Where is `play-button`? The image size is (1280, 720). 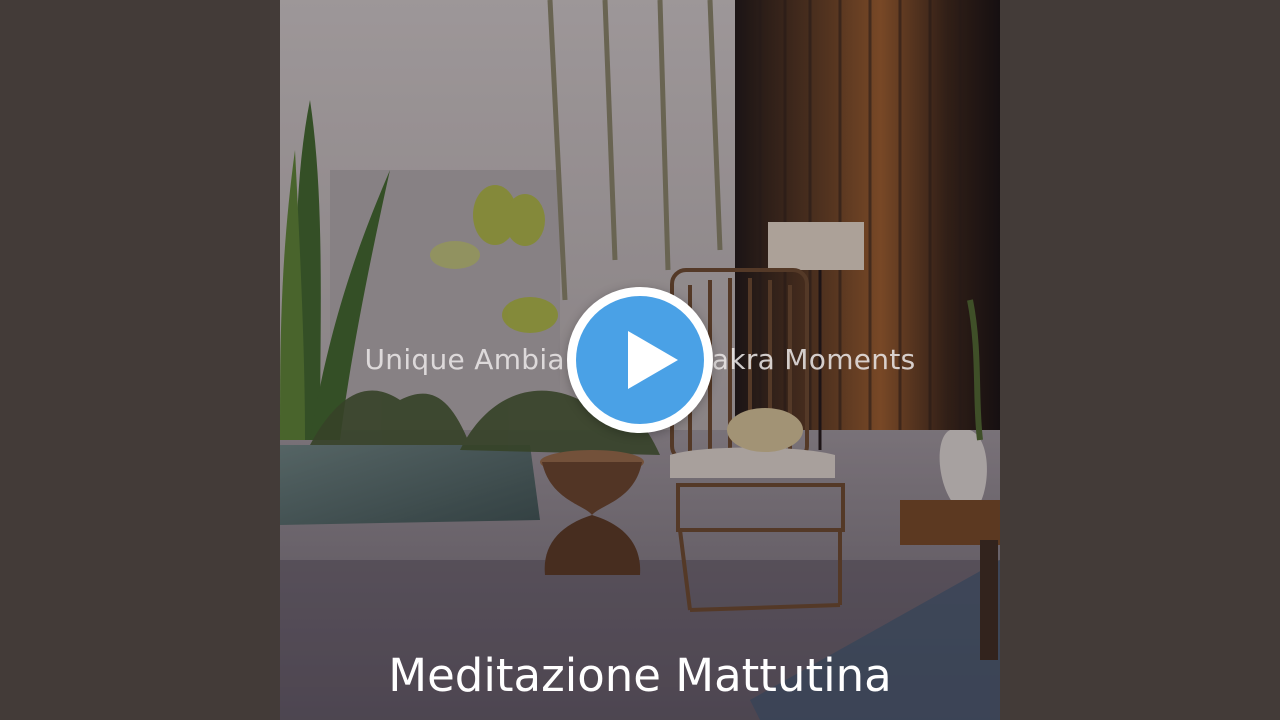 play-button is located at coordinates (640, 360).